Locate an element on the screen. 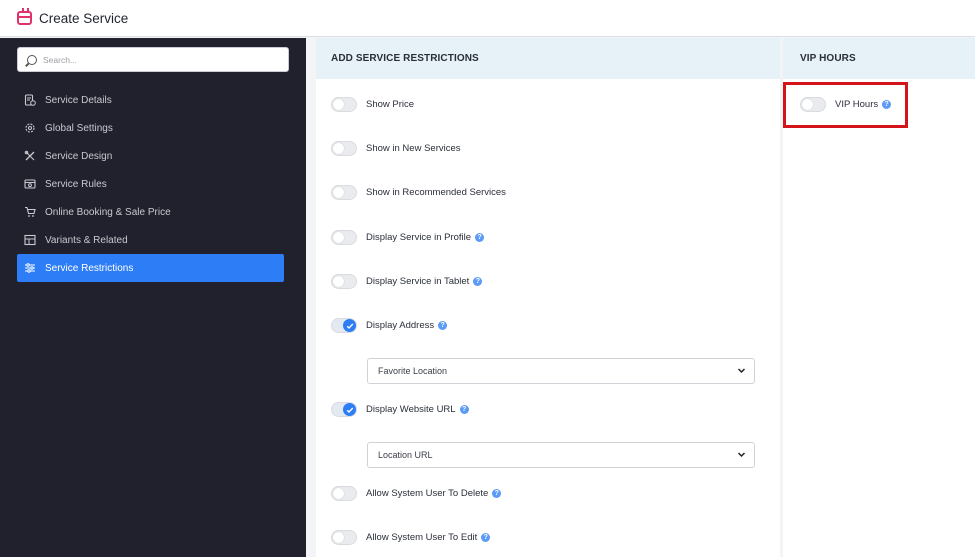 The image size is (975, 557). display-address-toggle is located at coordinates (344, 325).